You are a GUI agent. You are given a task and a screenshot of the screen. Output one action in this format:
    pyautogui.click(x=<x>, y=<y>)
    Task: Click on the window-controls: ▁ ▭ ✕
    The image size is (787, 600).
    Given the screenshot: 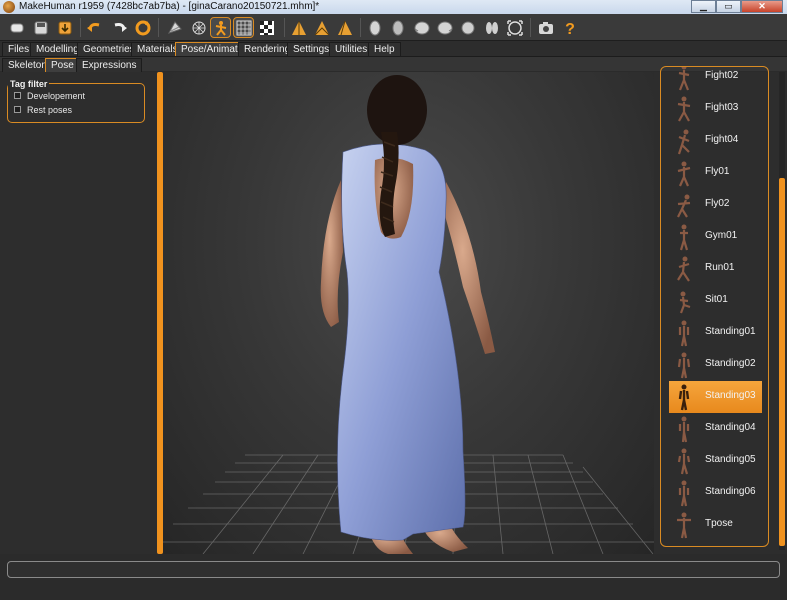 What is the action you would take?
    pyautogui.click(x=737, y=7)
    